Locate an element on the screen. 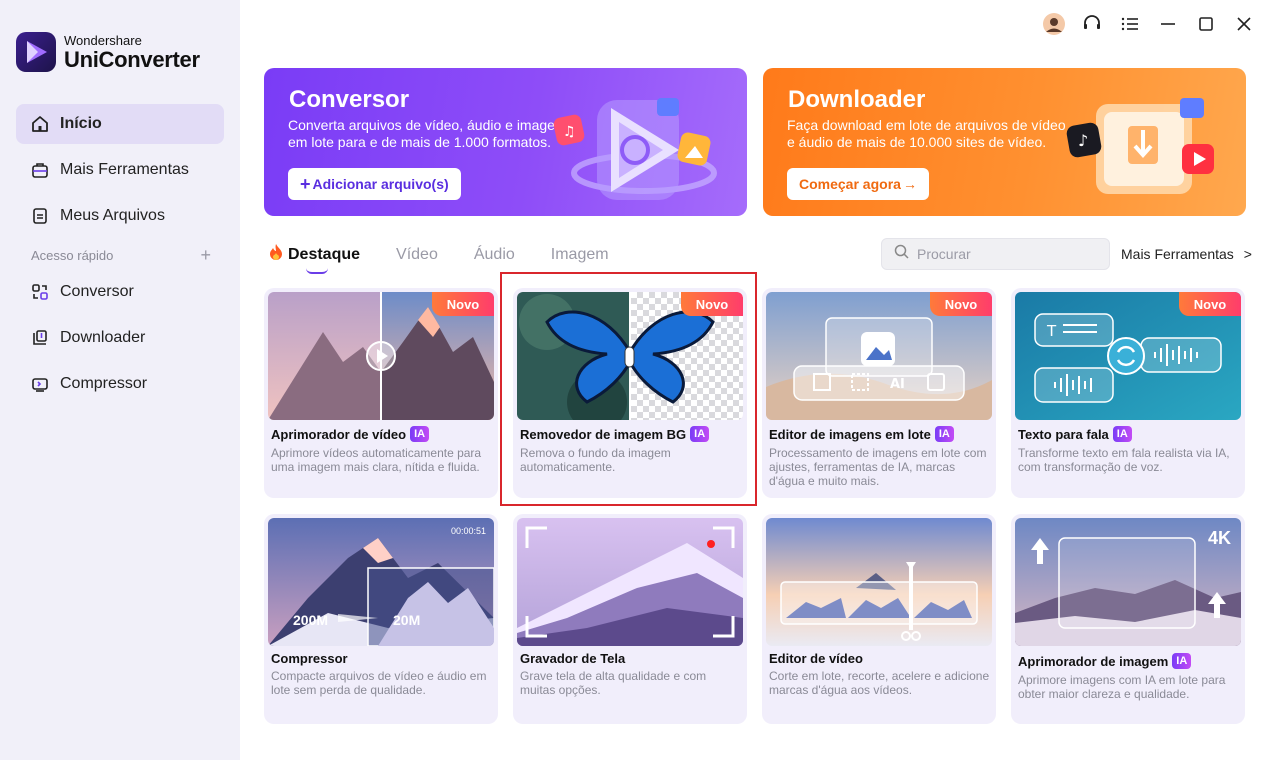  tab-audio: Áudio is located at coordinates (494, 255).